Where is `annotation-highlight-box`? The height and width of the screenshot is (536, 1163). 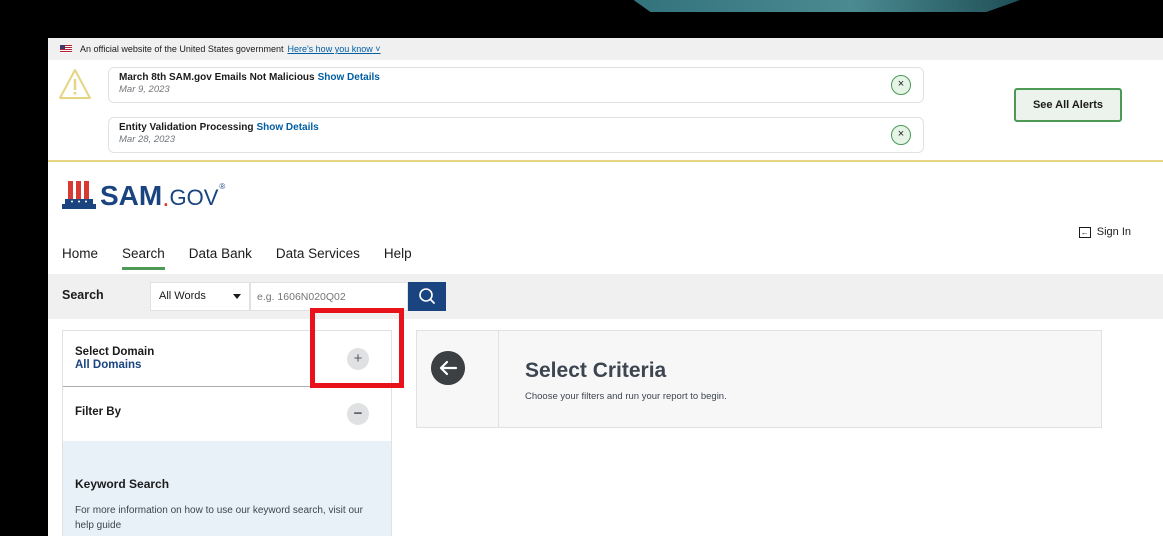 annotation-highlight-box is located at coordinates (357, 348).